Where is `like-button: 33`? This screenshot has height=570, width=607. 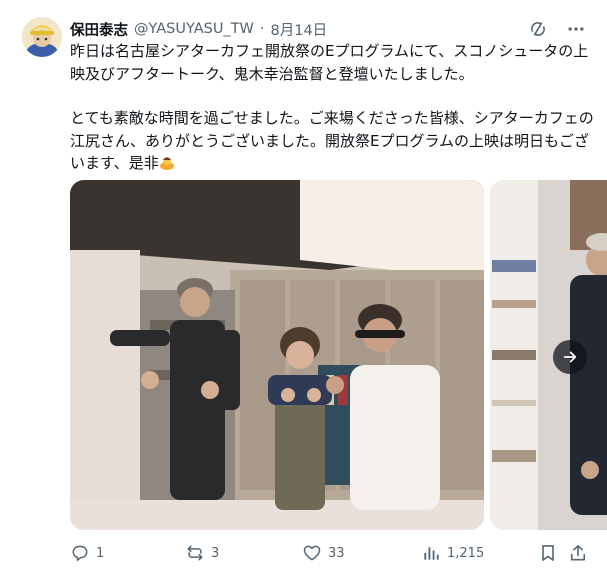 like-button: 33 is located at coordinates (323, 553).